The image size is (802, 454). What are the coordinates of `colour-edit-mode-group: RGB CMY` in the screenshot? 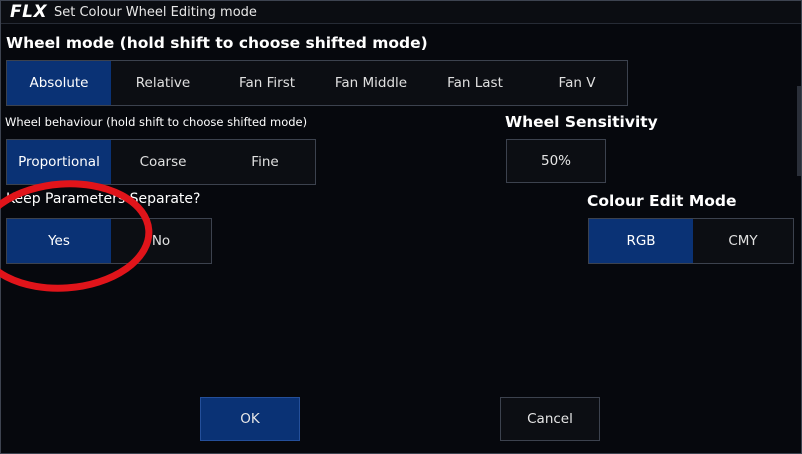 It's located at (691, 241).